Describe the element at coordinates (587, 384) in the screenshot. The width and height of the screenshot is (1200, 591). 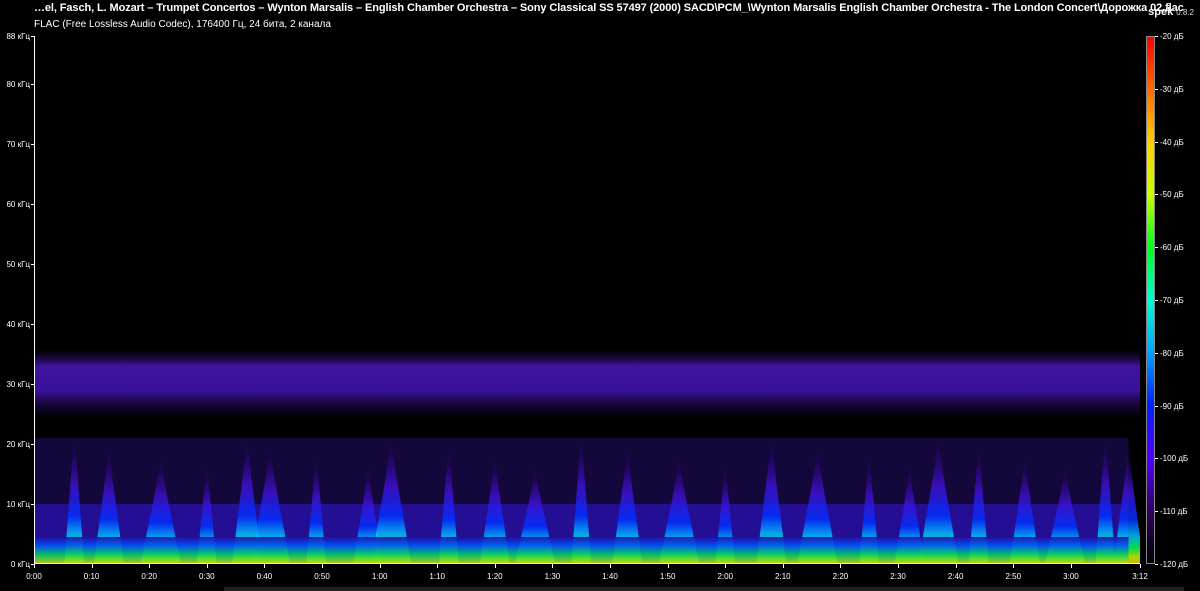
I see `noise-band` at that location.